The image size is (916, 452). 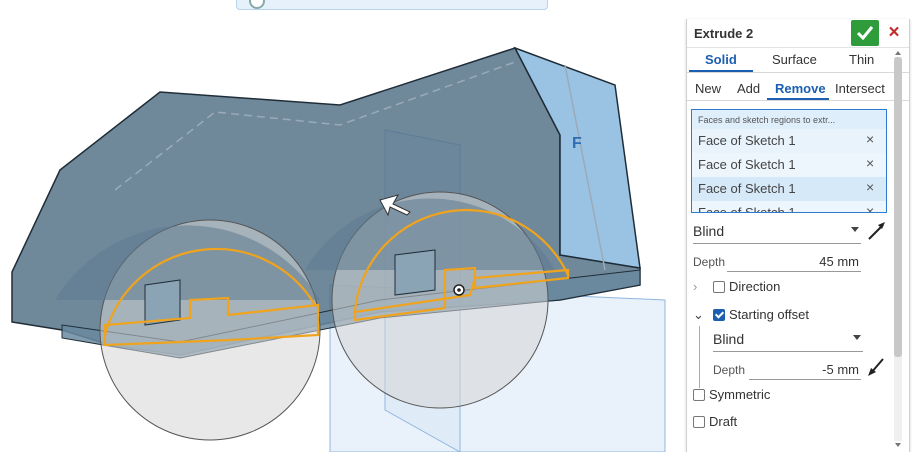 What do you see at coordinates (860, 88) in the screenshot?
I see `op-intersect: Intersect` at bounding box center [860, 88].